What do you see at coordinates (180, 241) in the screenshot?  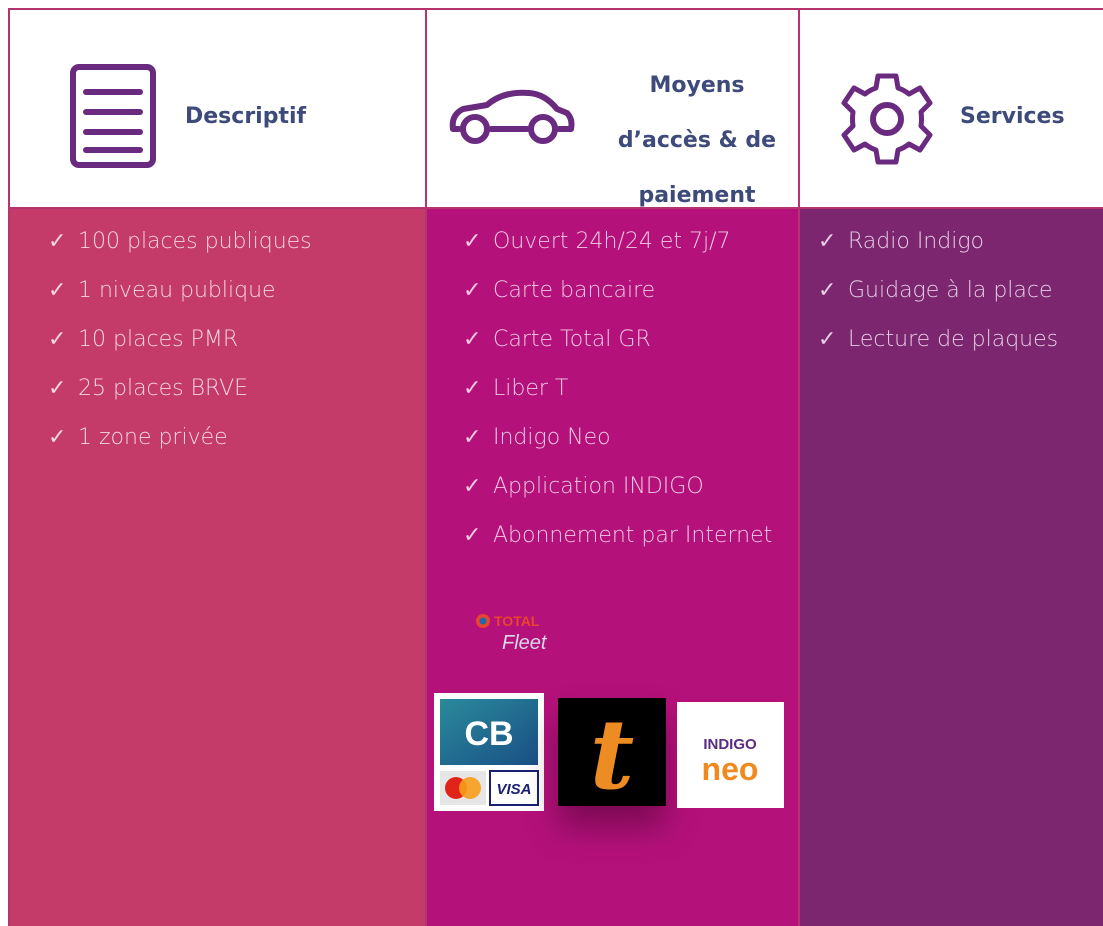 I see `list-item: ✓ 100 places publiques` at bounding box center [180, 241].